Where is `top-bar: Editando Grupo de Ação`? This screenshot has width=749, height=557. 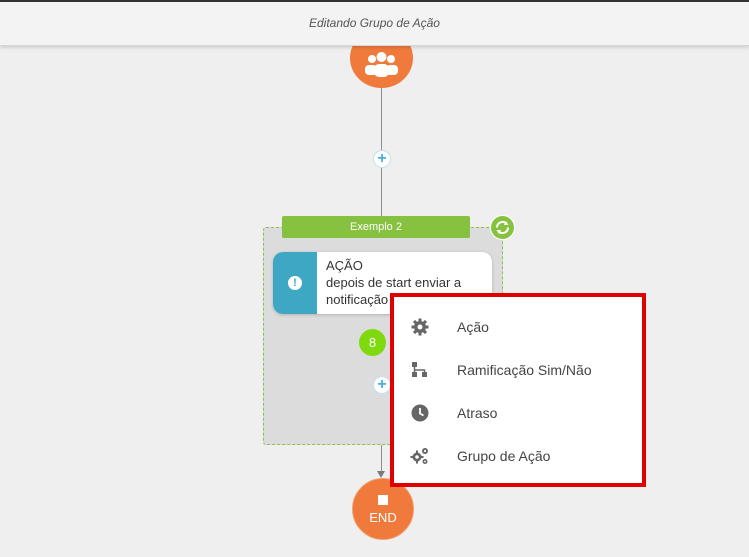 top-bar: Editando Grupo de Ação is located at coordinates (374, 23).